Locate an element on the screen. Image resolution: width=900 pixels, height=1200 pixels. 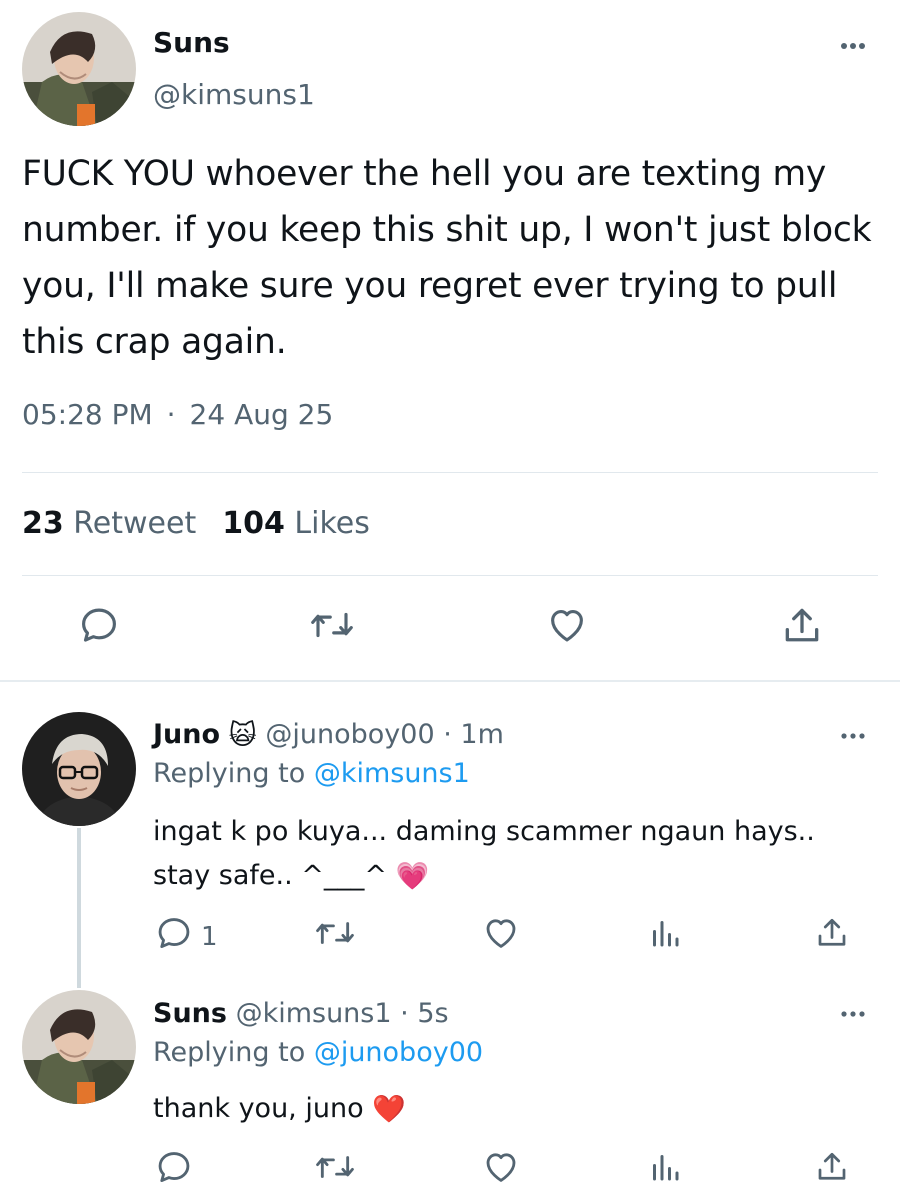
scream-cat-emoji: 🙀 is located at coordinates (242, 735).